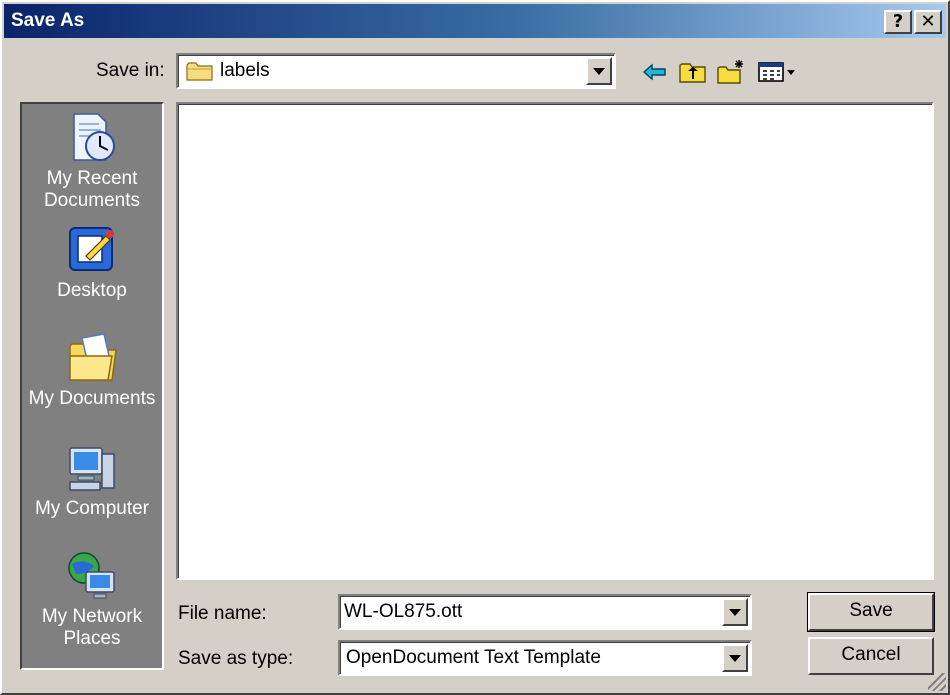 The image size is (950, 695). I want to click on save-as-type-label: Save as type:, so click(236, 658).